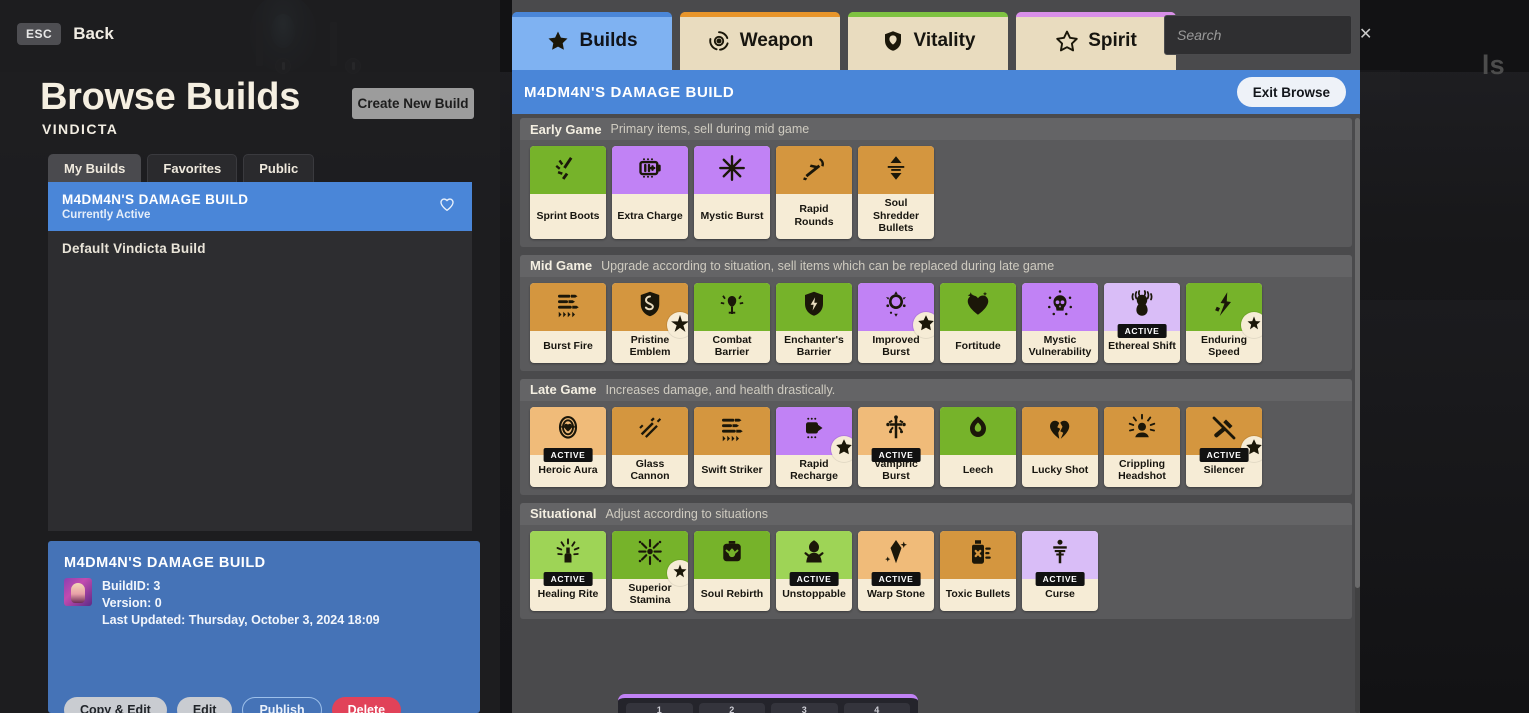  I want to click on delete-button: Delete, so click(366, 705).